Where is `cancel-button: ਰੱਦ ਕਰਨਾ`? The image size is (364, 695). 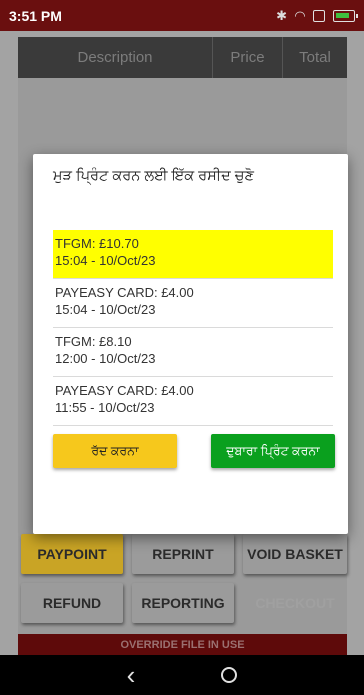 cancel-button: ਰੱਦ ਕਰਨਾ is located at coordinates (115, 451).